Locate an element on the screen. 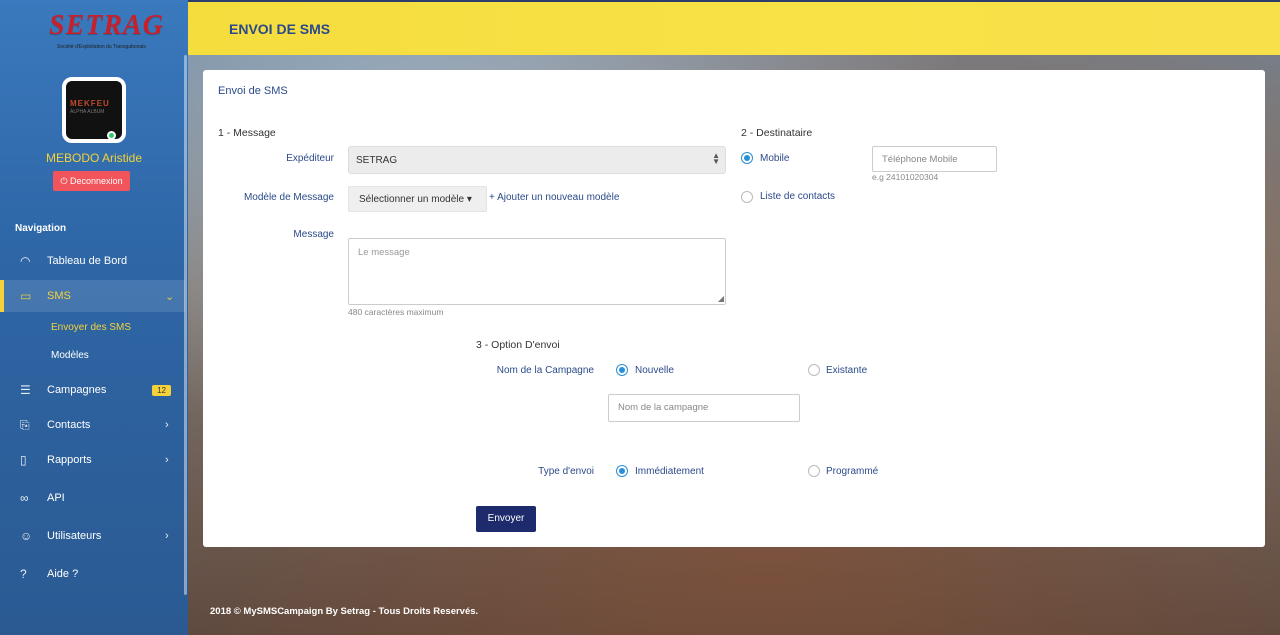  avatar: MEKFEU ALPHA ALBUM is located at coordinates (94, 110).